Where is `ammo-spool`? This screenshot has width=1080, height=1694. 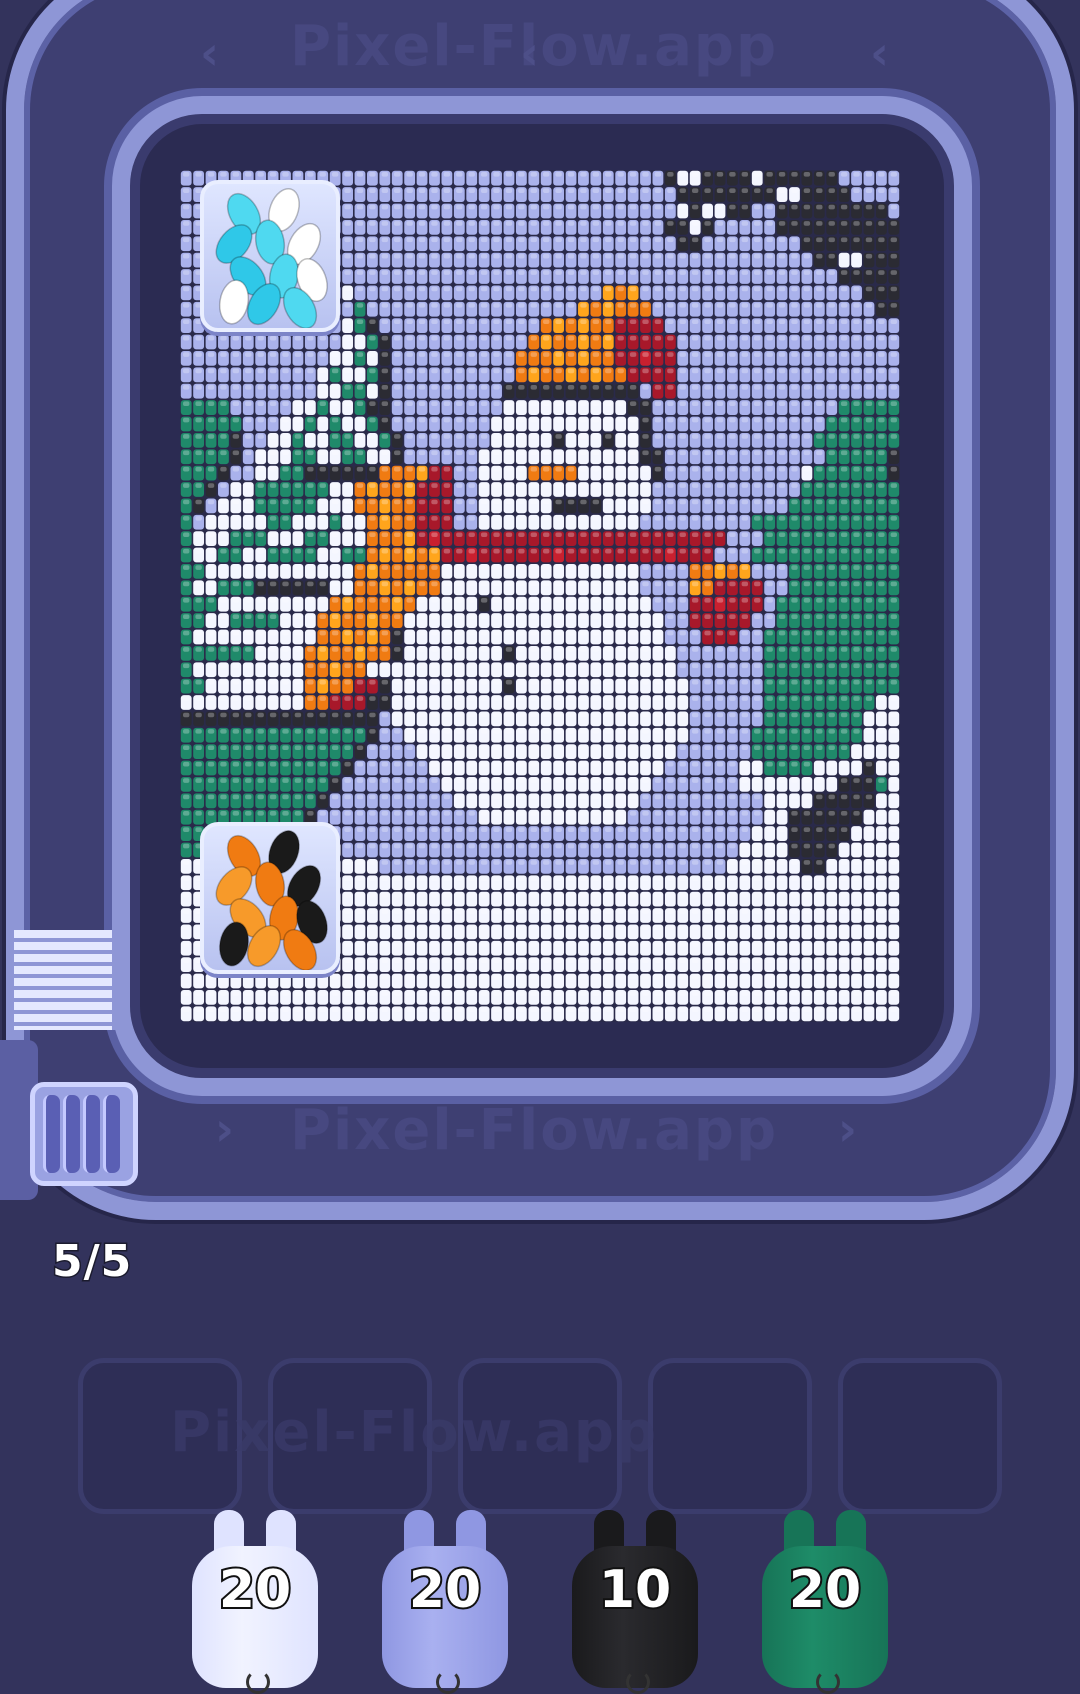 ammo-spool is located at coordinates (84, 1134).